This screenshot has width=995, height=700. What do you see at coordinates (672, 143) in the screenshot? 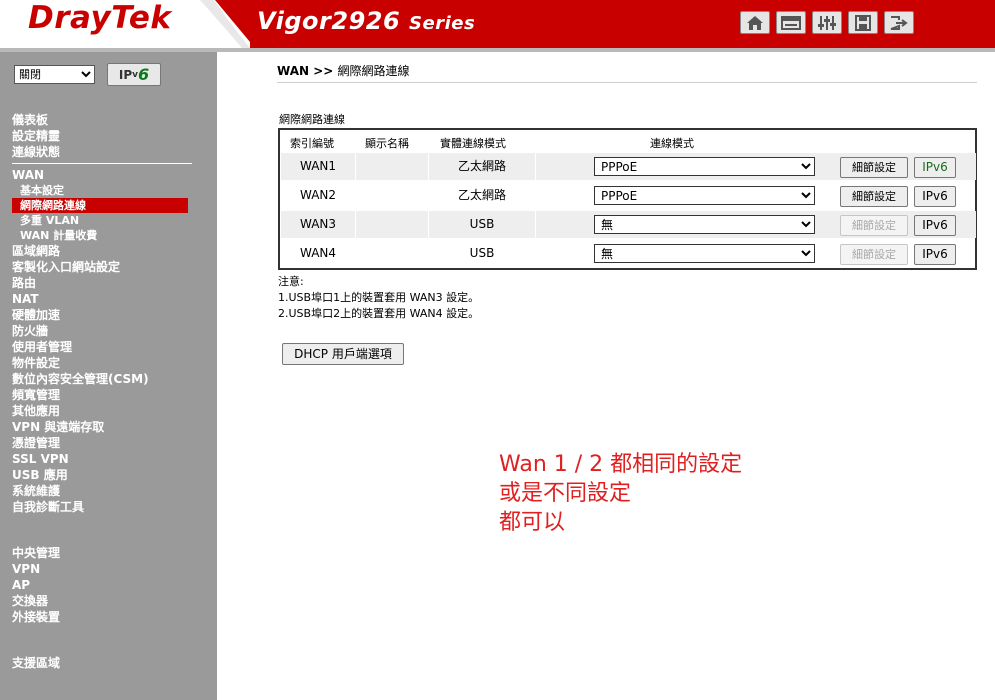
I see `header-connection-mode: 連線模式` at bounding box center [672, 143].